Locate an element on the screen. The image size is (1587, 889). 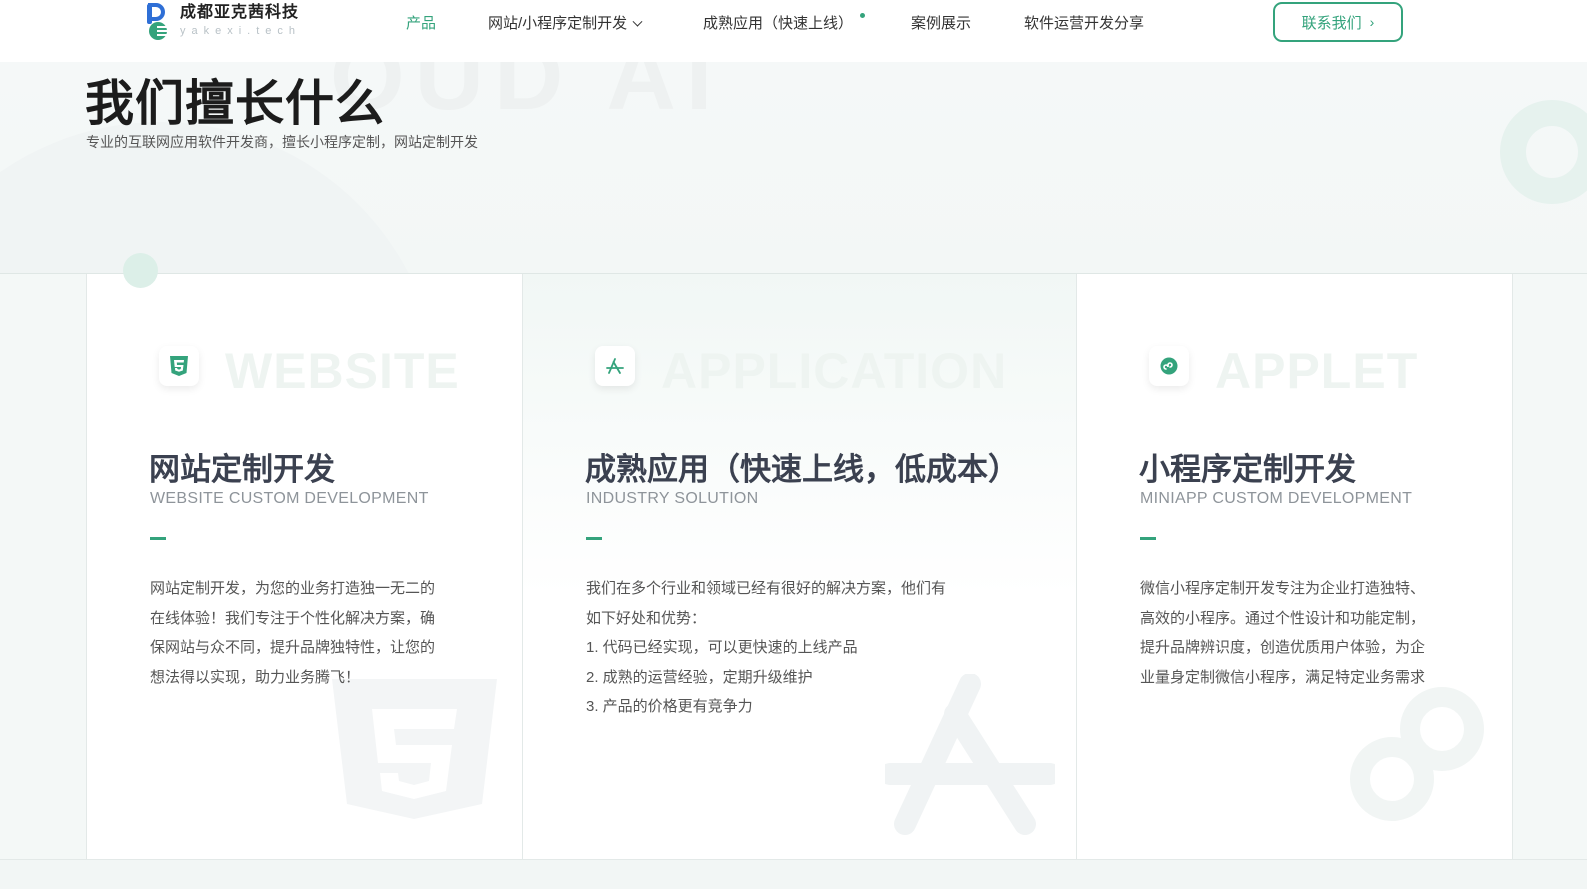
description-line: 我们在多个行业和领域已经有很好的解决方案，他们有 is located at coordinates (766, 588).